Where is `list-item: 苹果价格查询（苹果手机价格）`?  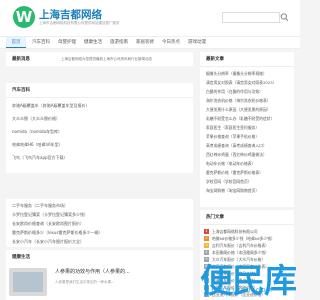
list-item: 苹果价格查询（苹果手机价格） is located at coordinates (232, 137).